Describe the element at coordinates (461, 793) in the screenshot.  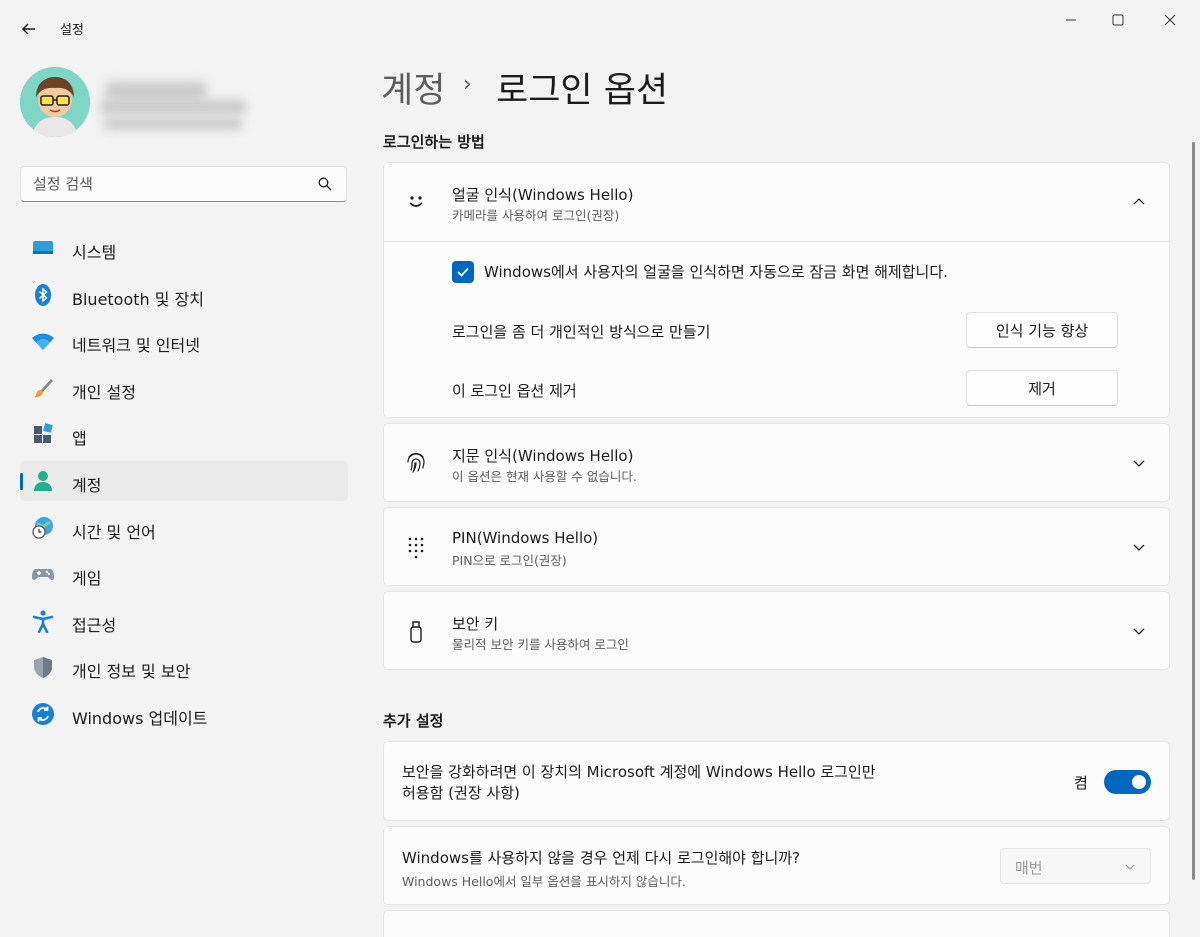
I see `hello-only-label-line2: 허용함 (권장 사항)` at that location.